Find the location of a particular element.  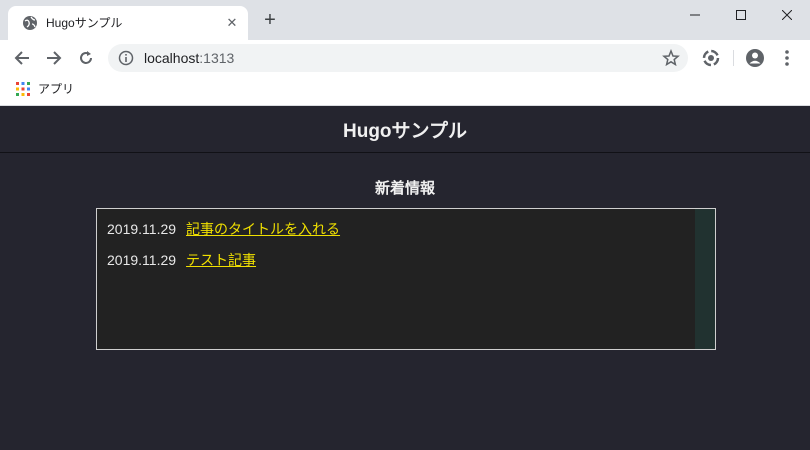

tab-title: Hugoサンプル is located at coordinates (84, 23).